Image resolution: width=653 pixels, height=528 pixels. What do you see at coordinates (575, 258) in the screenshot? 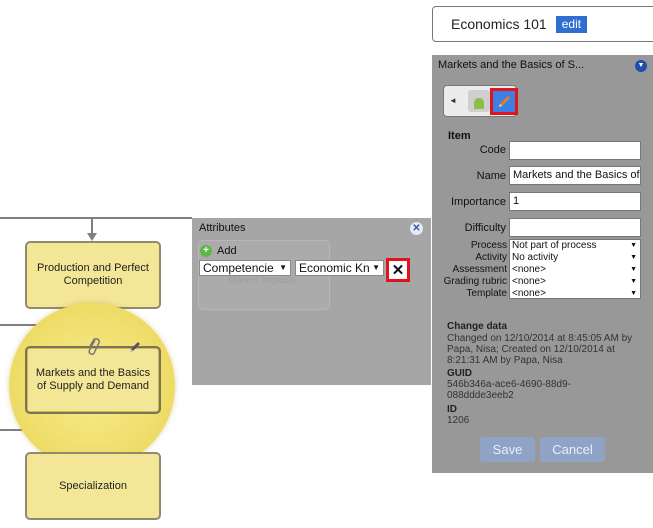
I see `activity-select: No activity ▼` at bounding box center [575, 258].